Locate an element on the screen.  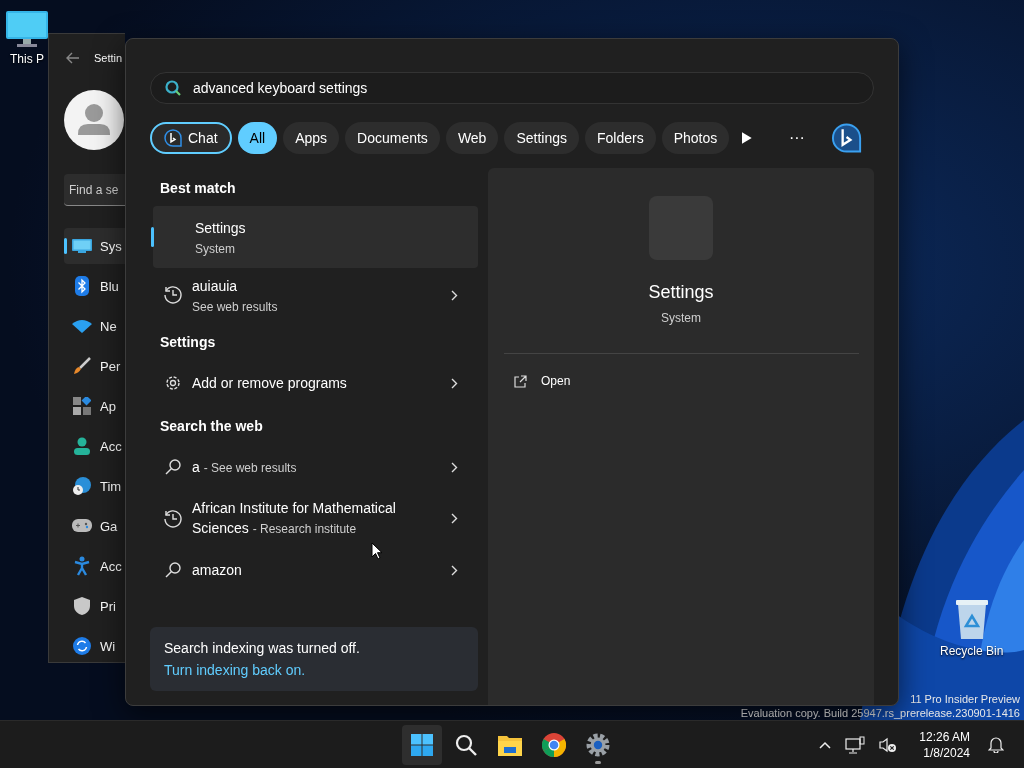
search-result: Settings System is located at coordinates (315, 237).